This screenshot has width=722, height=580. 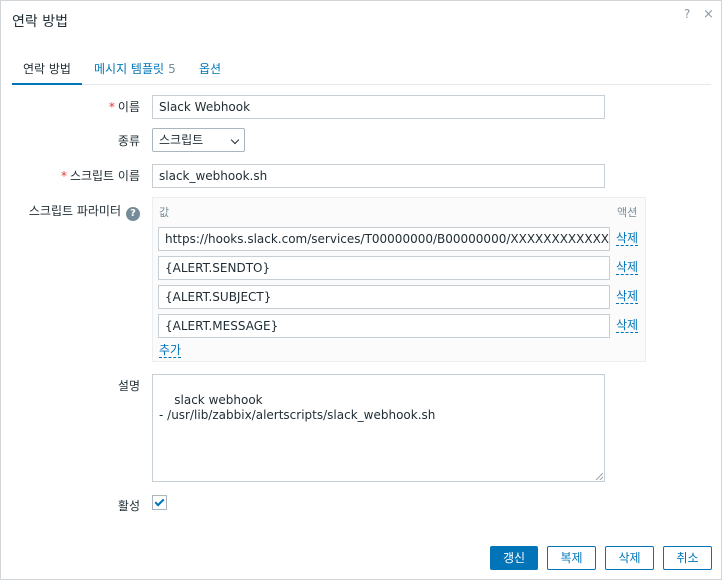 What do you see at coordinates (627, 267) in the screenshot?
I see `remove-param-link-2: 삭제` at bounding box center [627, 267].